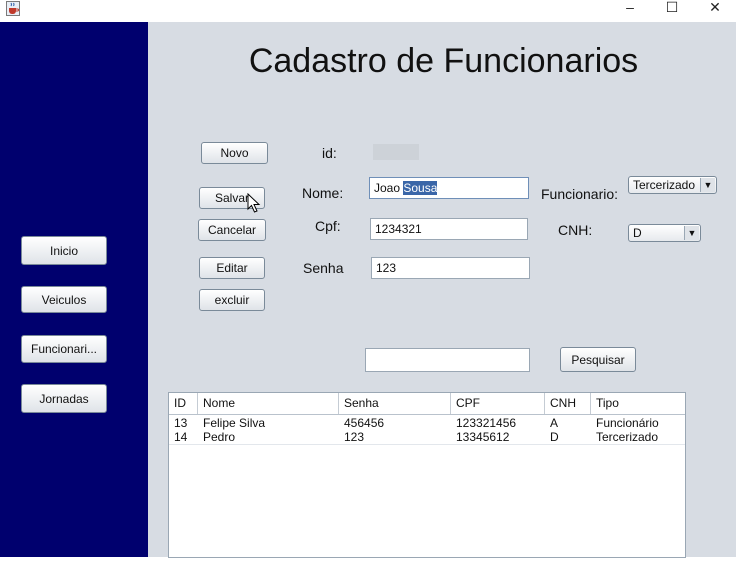  I want to click on row-divider, so click(427, 444).